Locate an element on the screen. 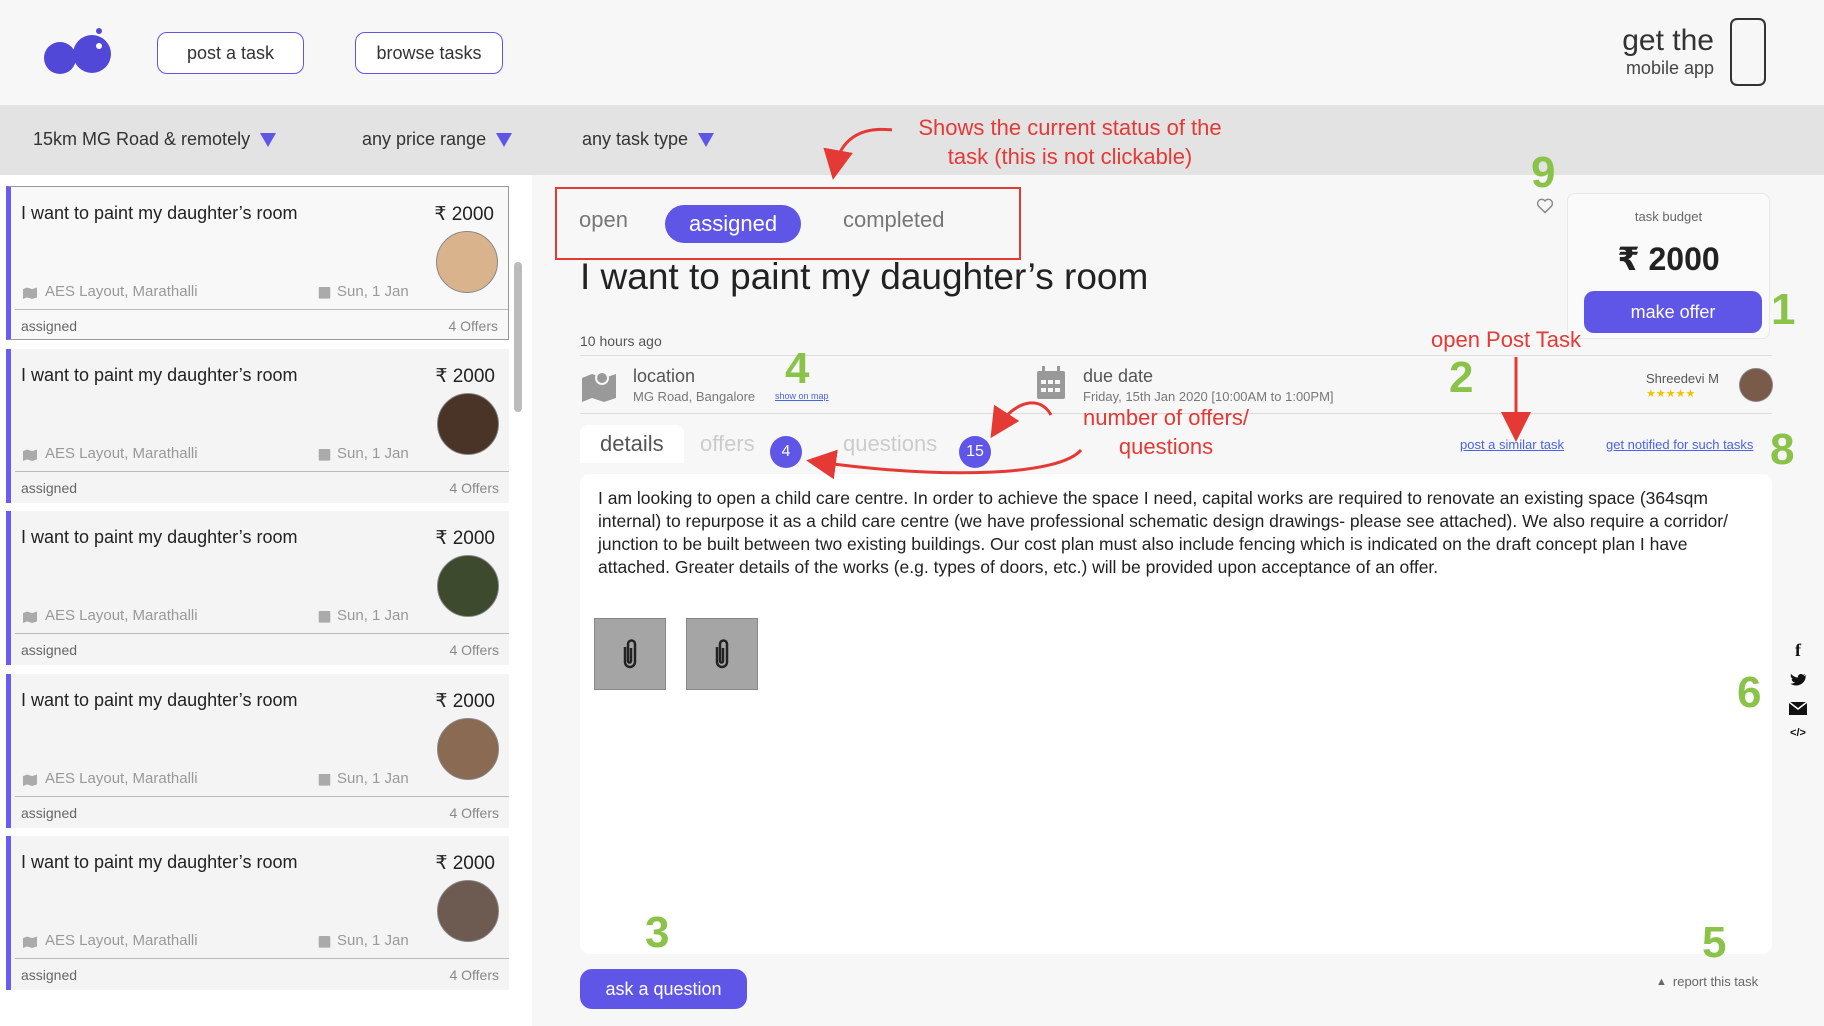  paperclip-icon is located at coordinates (722, 654).